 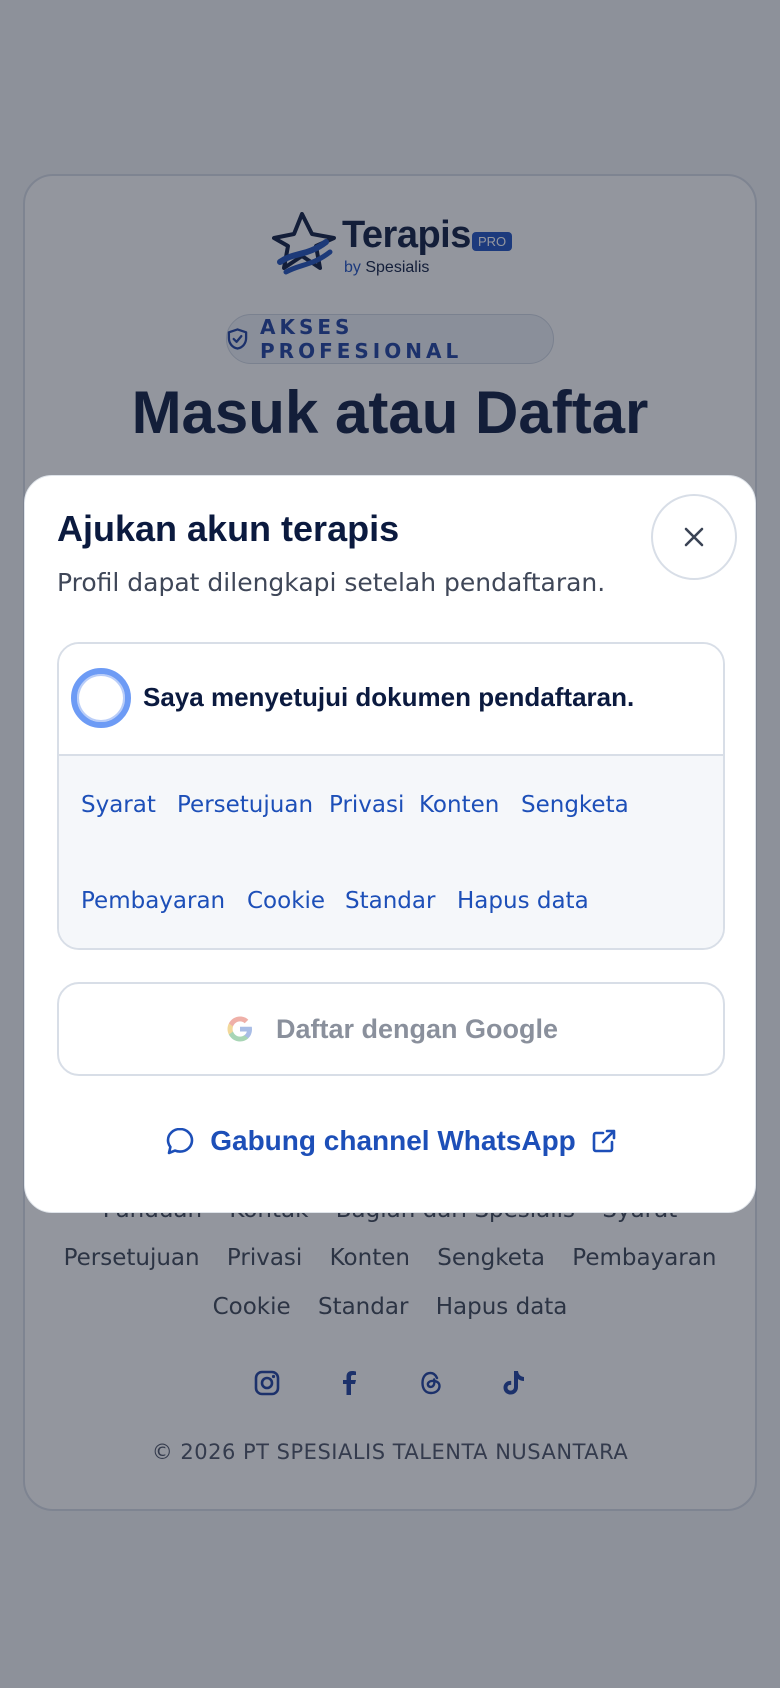 I want to click on document-link-syarat: Syarat, so click(x=118, y=805).